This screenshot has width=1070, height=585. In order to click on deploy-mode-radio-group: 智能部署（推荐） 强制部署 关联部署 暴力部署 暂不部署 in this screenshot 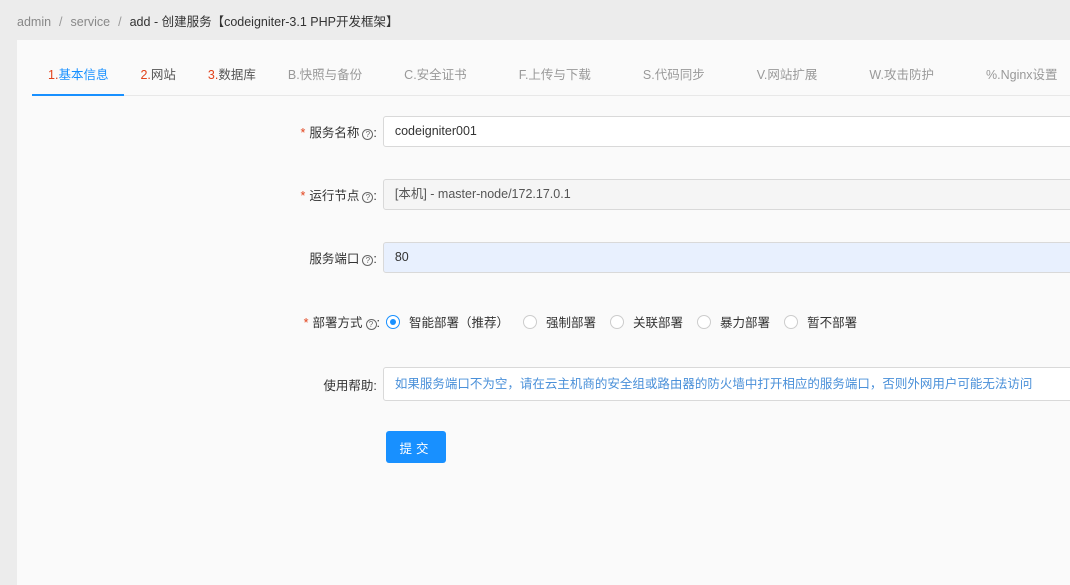, I will do `click(628, 321)`.